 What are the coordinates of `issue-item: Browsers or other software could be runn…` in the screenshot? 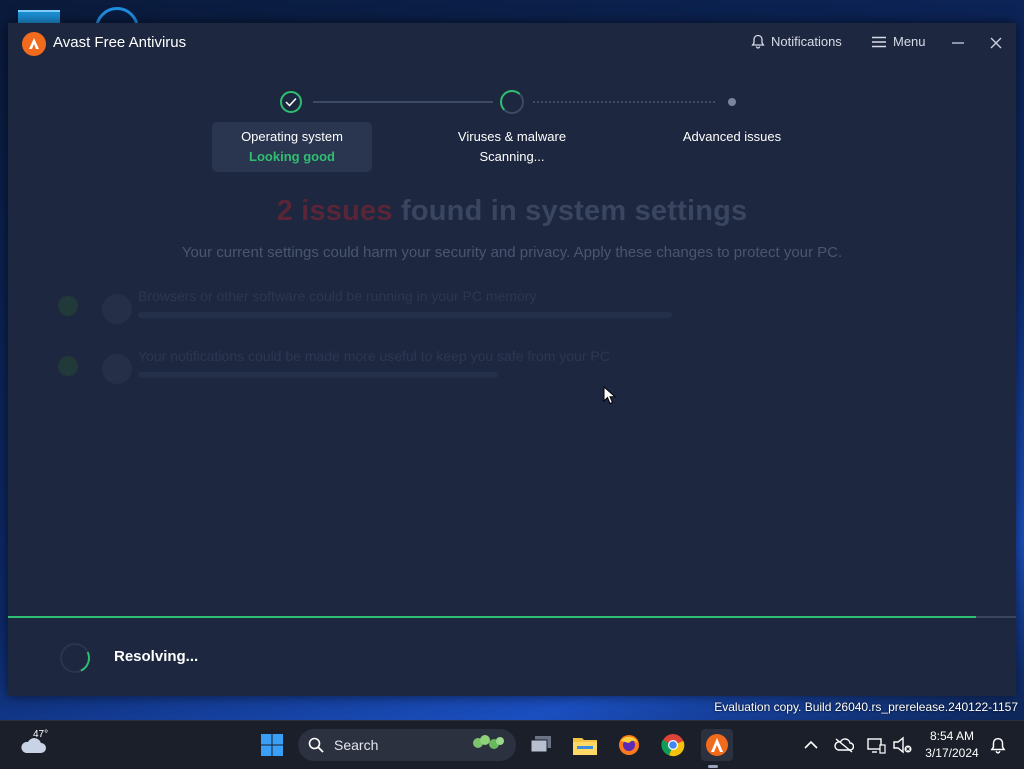 It's located at (508, 313).